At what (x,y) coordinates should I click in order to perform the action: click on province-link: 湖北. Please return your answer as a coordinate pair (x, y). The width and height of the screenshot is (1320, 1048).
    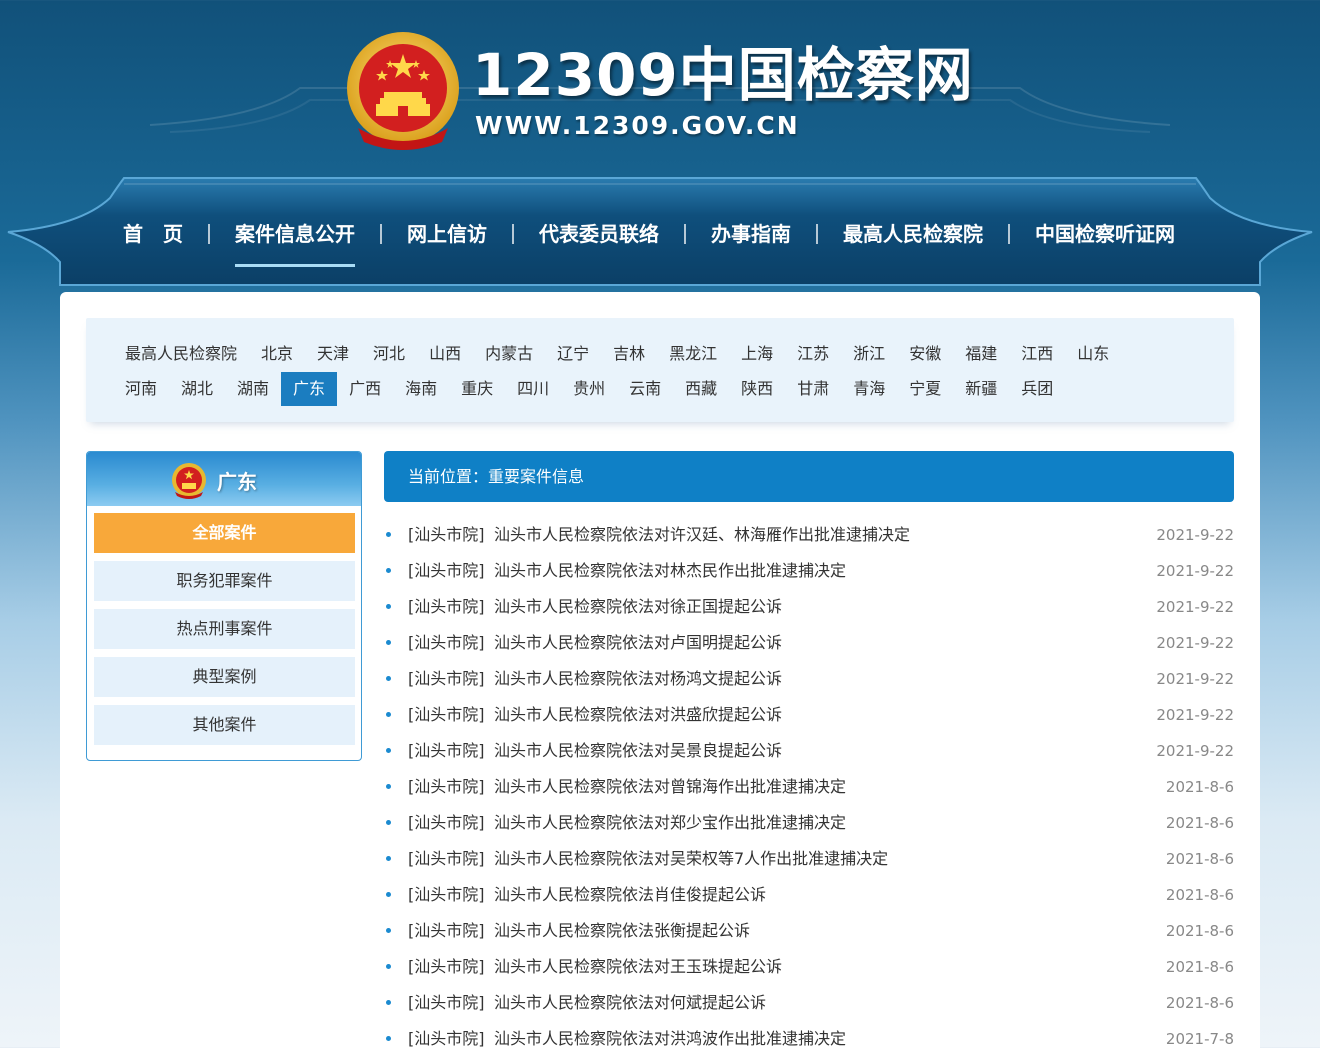
    Looking at the image, I should click on (197, 389).